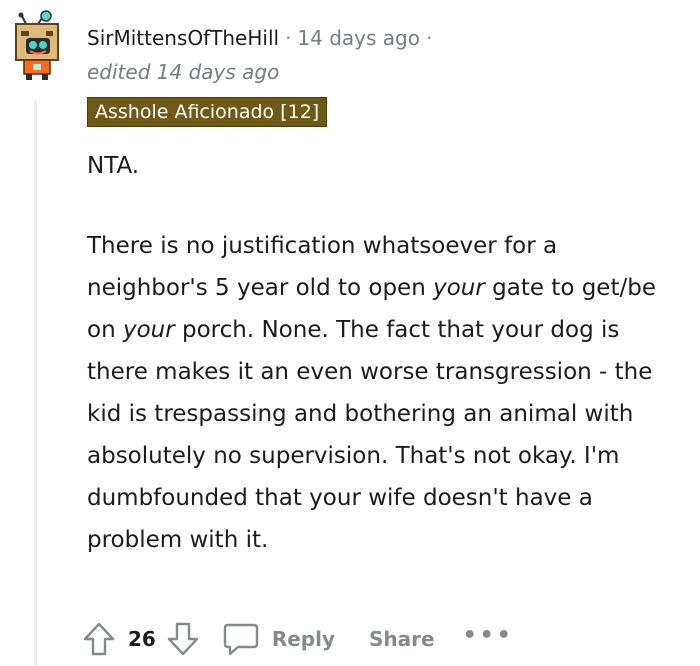  What do you see at coordinates (488, 635) in the screenshot?
I see `more-options-button: •••` at bounding box center [488, 635].